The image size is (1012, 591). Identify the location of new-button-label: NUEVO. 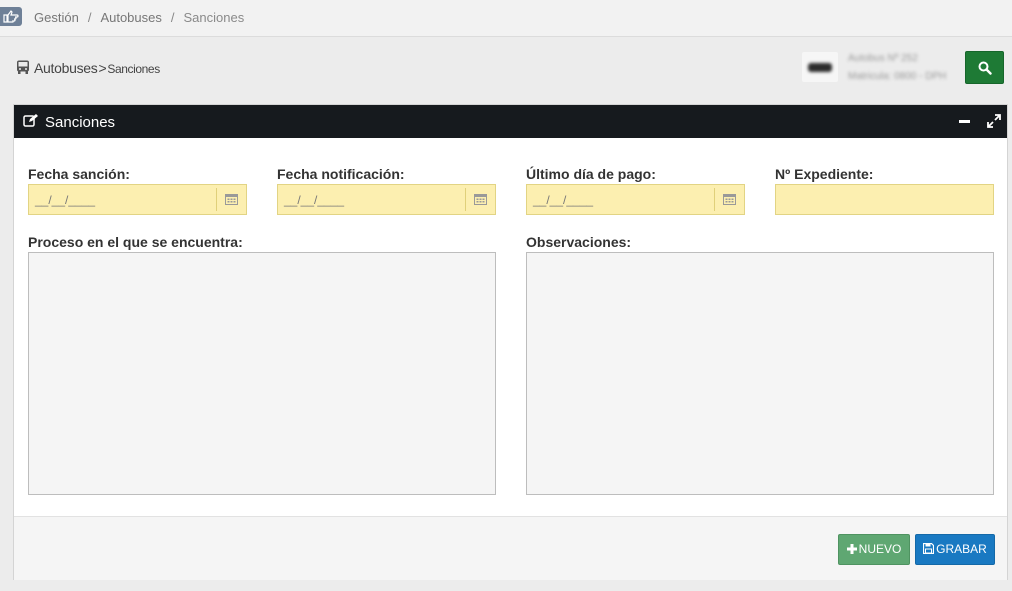
(880, 549).